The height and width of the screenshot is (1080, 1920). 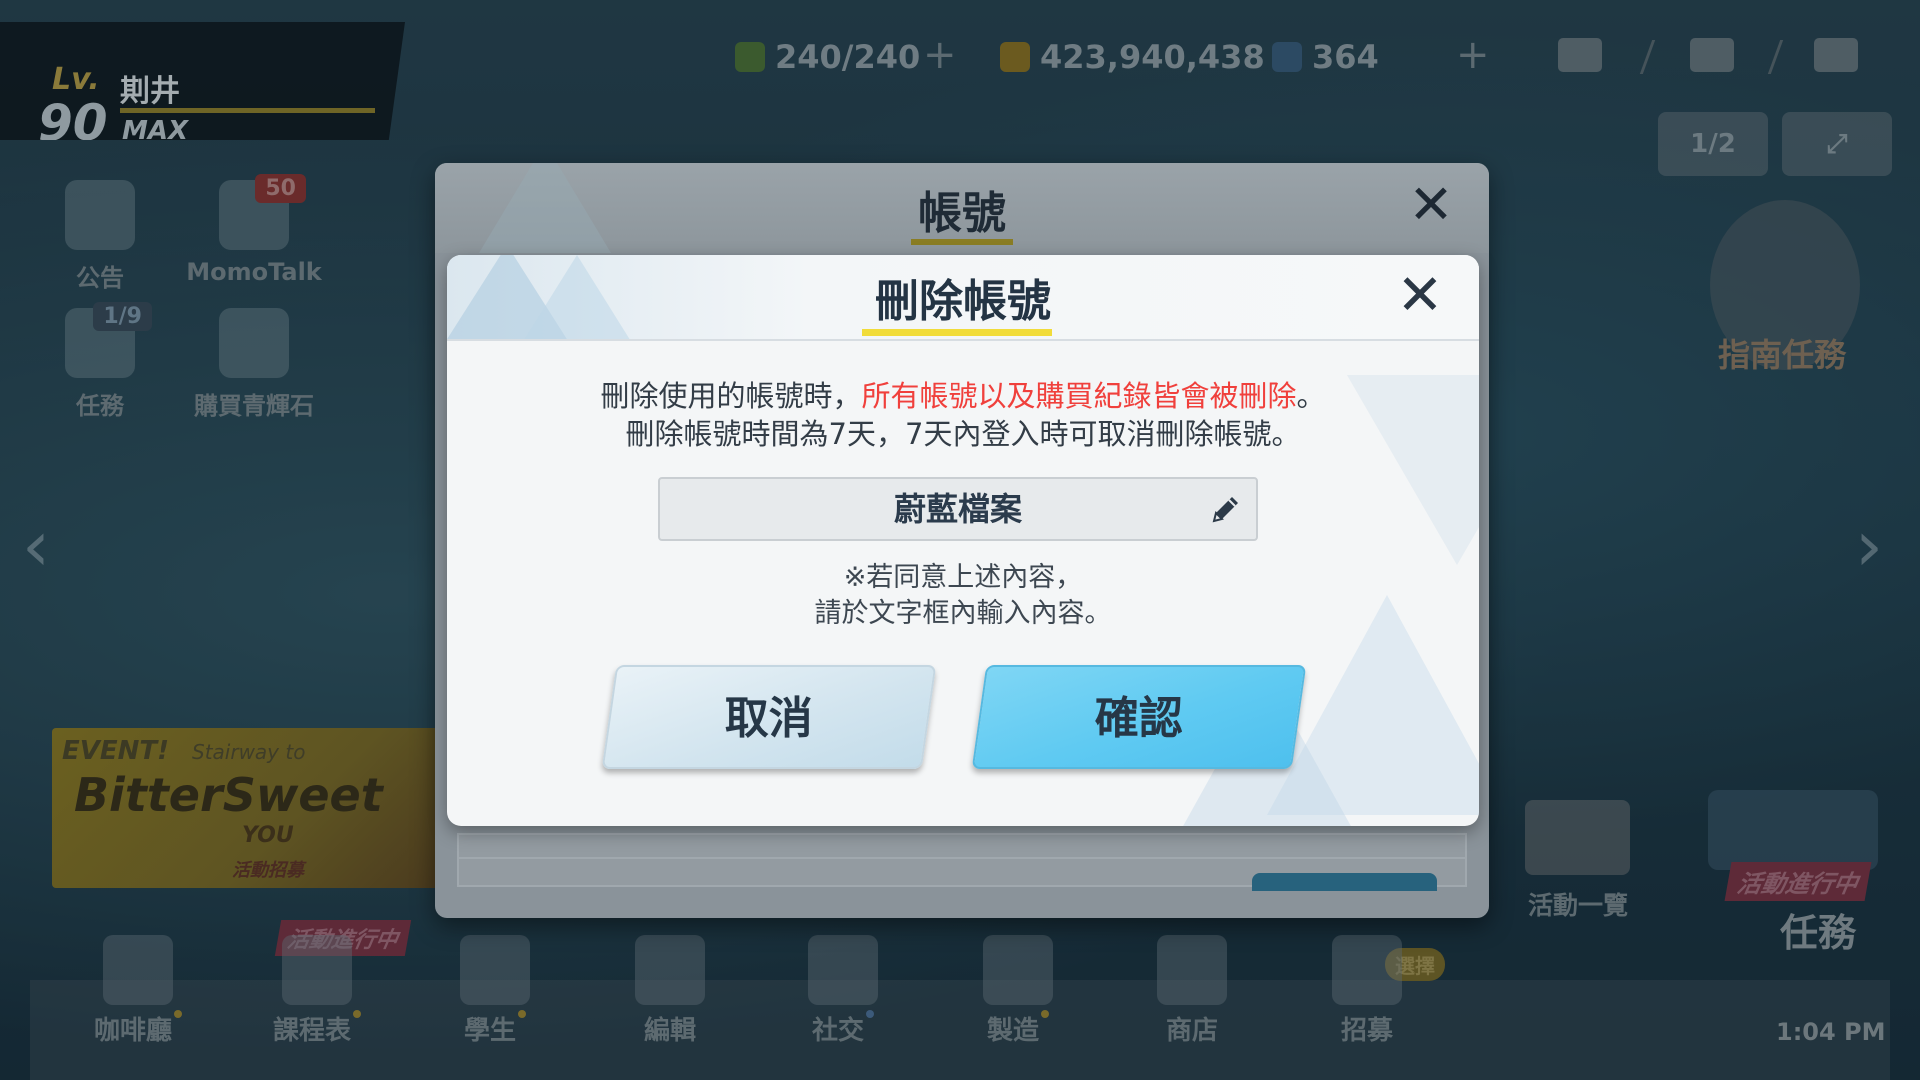 What do you see at coordinates (280, 188) in the screenshot?
I see `unread-badge: 50` at bounding box center [280, 188].